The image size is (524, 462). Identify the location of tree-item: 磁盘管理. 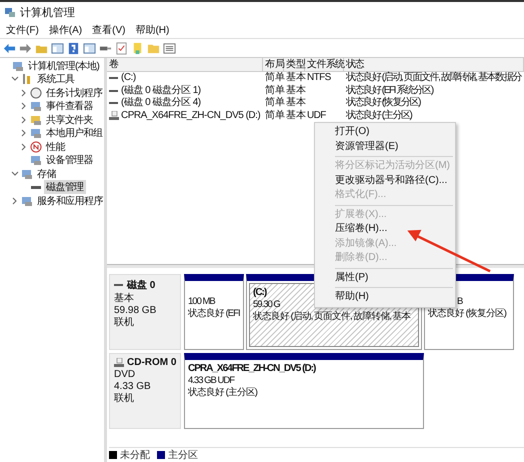
(65, 187).